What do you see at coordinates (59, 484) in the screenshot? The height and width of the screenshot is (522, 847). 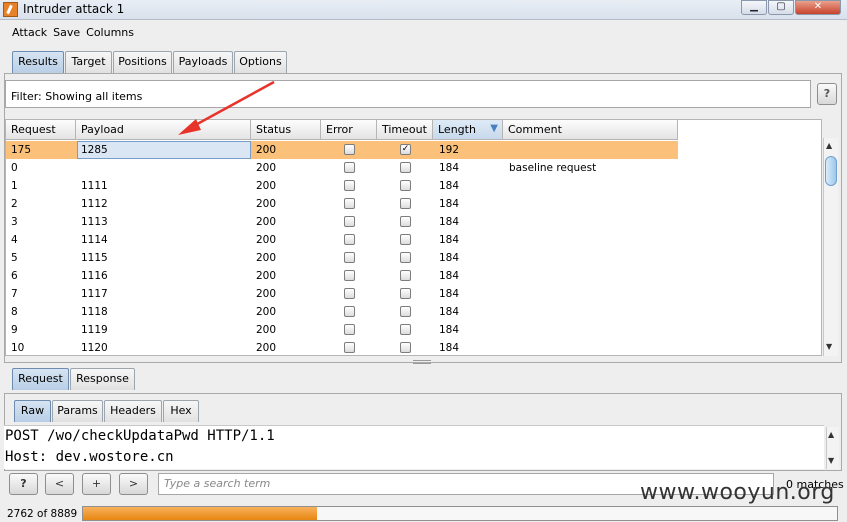 I see `previous-match-button: <` at bounding box center [59, 484].